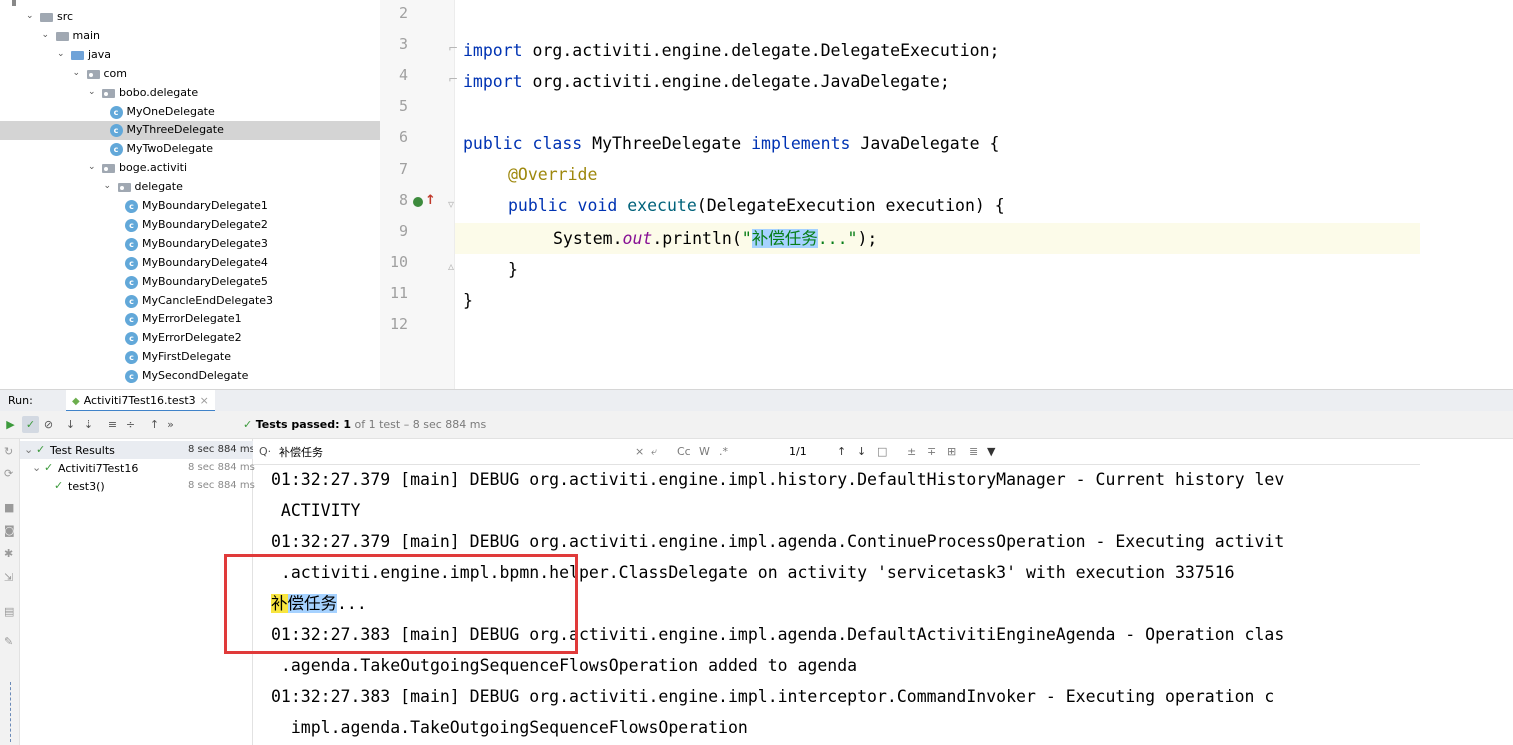  What do you see at coordinates (195, 376) in the screenshot?
I see `tree-item-label: MySecondDelegate` at bounding box center [195, 376].